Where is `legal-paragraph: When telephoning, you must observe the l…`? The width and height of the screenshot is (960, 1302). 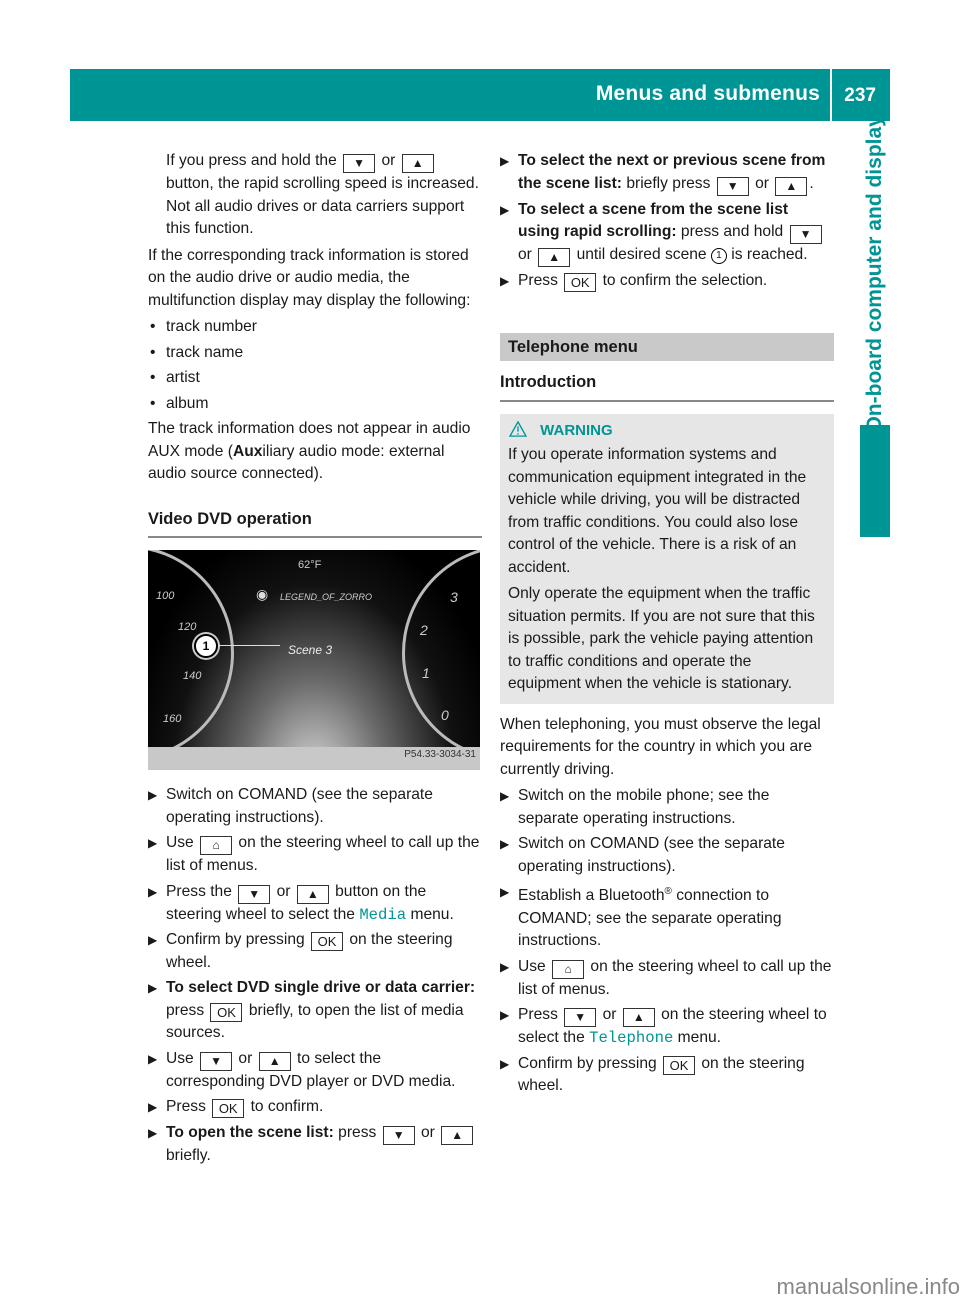
legal-paragraph: When telephoning, you must observe the l… is located at coordinates (660, 746).